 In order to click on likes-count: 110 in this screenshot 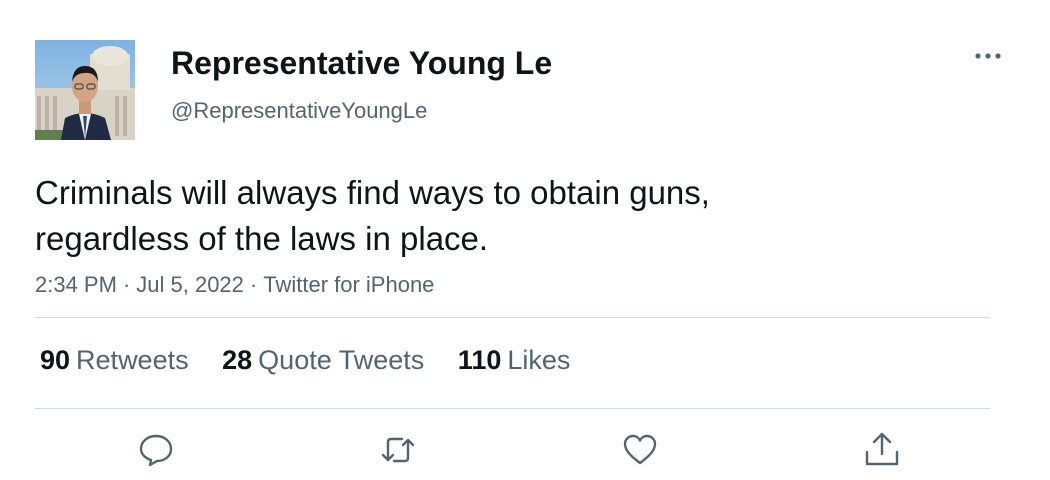, I will do `click(479, 360)`.